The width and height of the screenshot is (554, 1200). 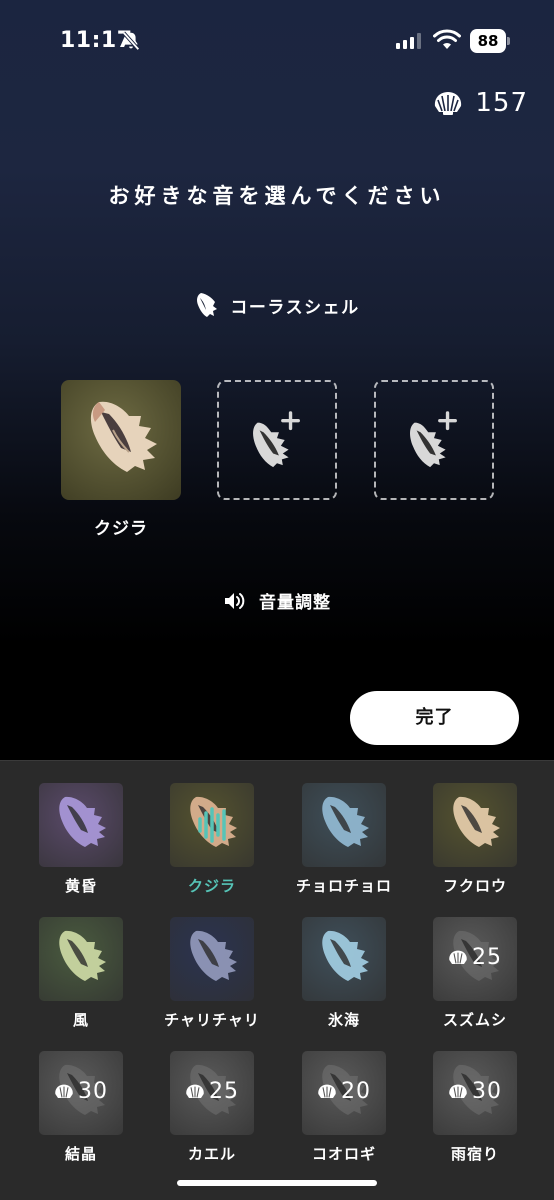 I want to click on status-bar: 11:17 88, so click(x=277, y=42).